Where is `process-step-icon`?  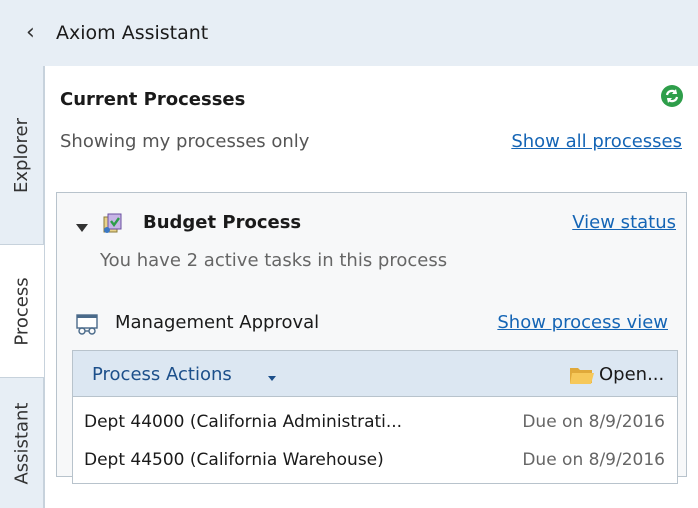
process-step-icon is located at coordinates (87, 324).